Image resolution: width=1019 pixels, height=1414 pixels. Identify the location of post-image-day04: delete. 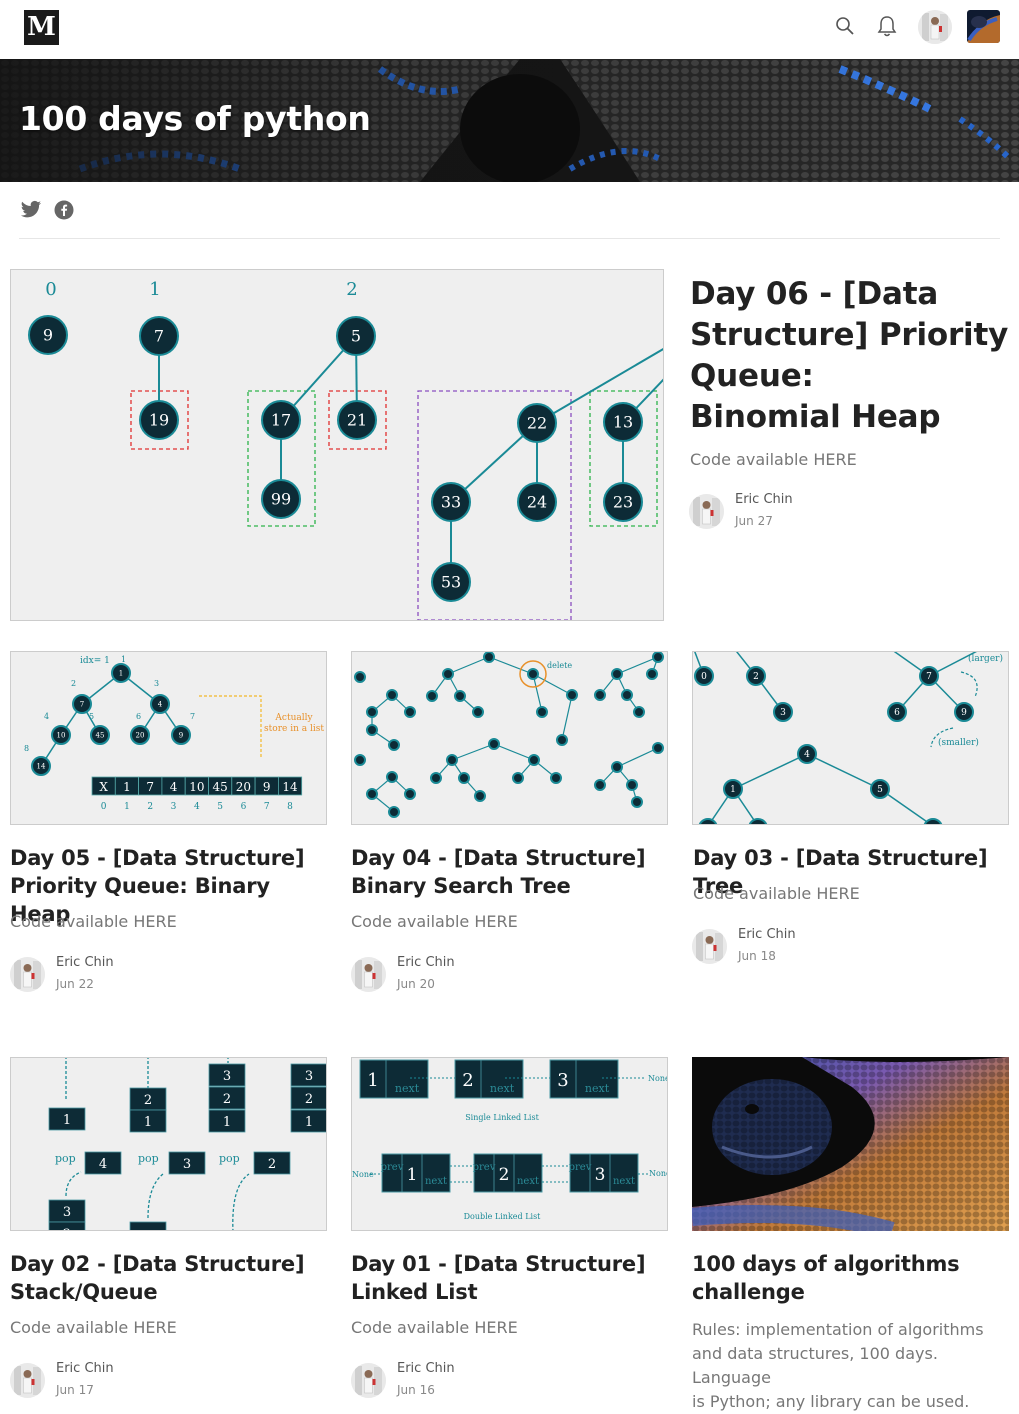
(509, 738).